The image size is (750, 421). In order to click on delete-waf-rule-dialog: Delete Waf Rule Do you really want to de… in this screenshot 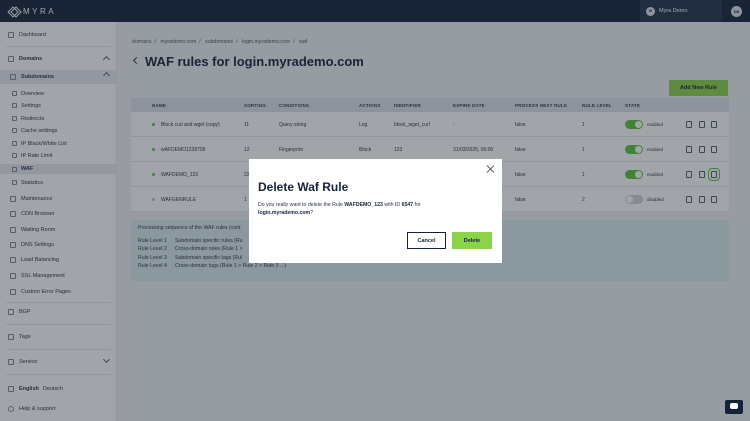, I will do `click(375, 211)`.